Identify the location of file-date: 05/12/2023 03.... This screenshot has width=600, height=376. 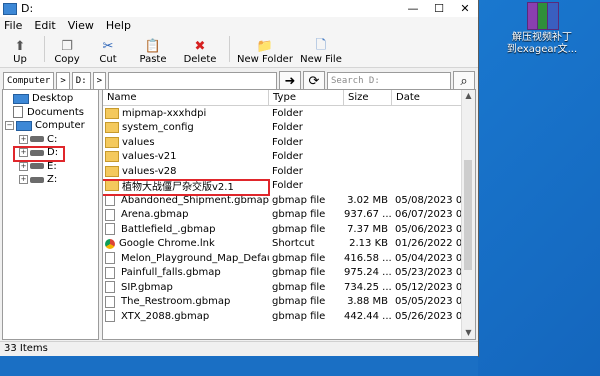
(429, 287).